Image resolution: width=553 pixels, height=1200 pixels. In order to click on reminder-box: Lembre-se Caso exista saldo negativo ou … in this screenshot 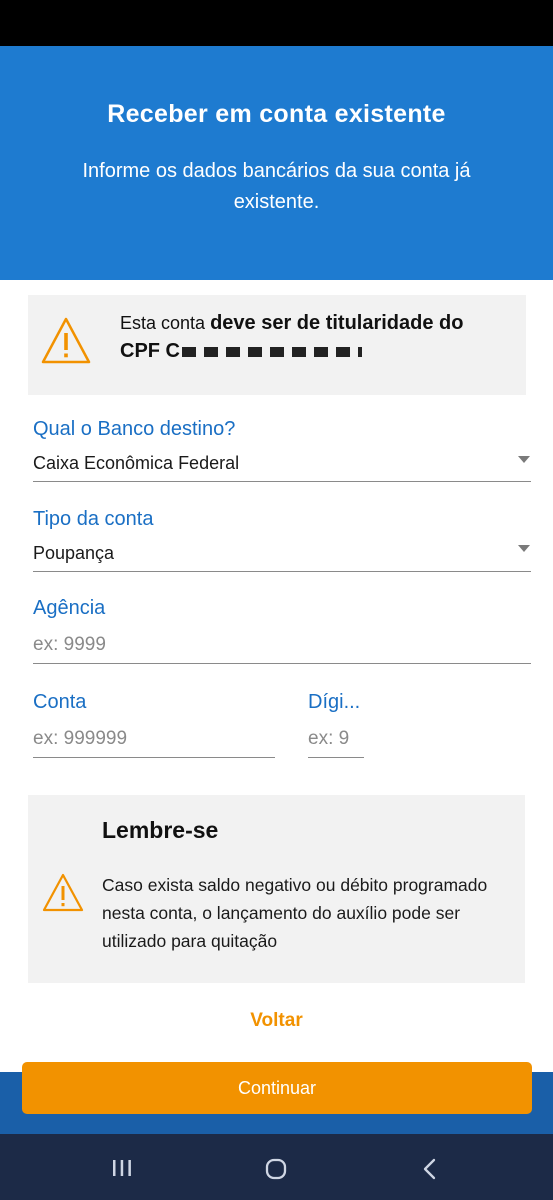, I will do `click(276, 889)`.